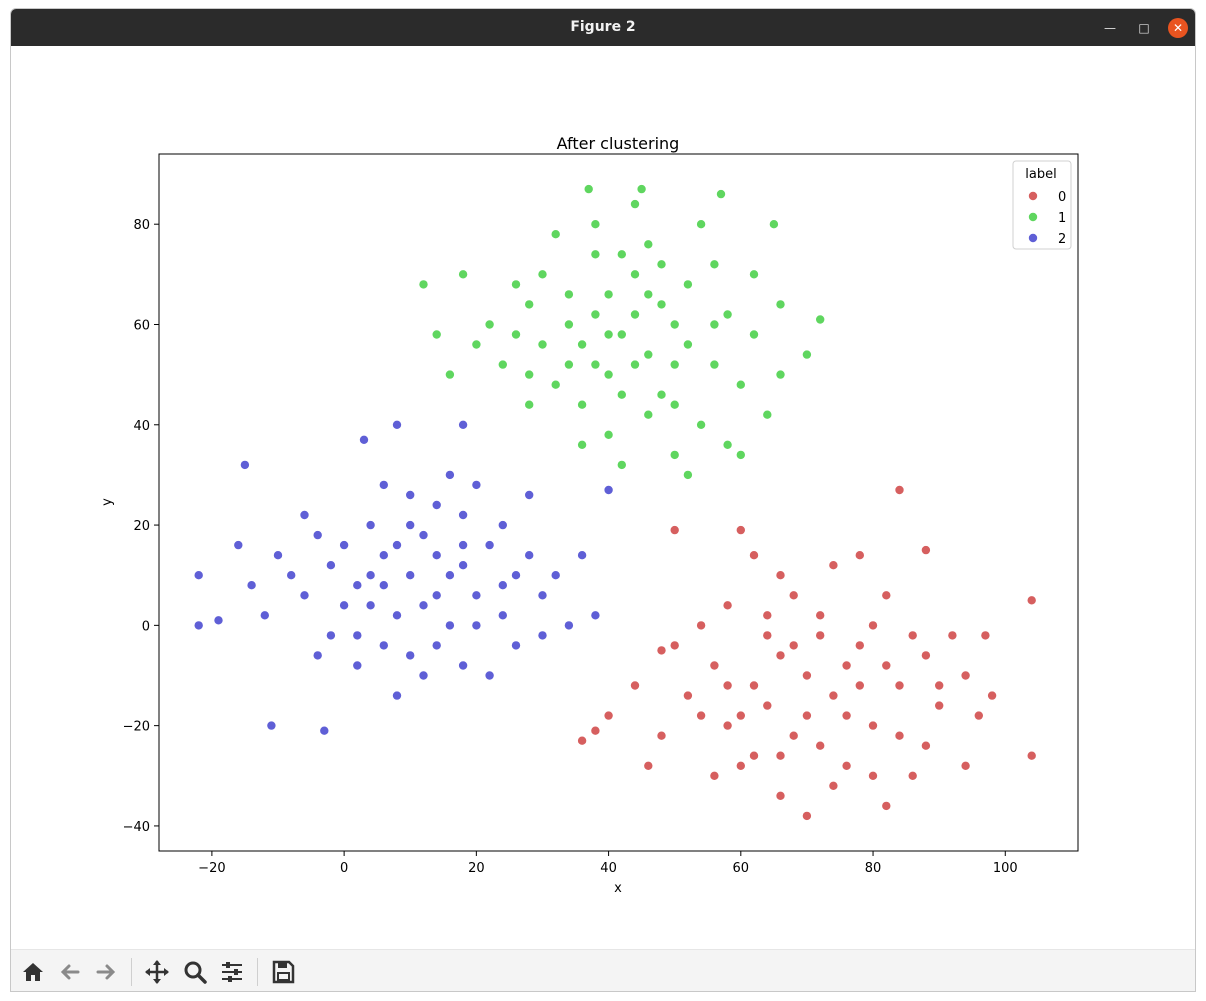 Image resolution: width=1206 pixels, height=1001 pixels. Describe the element at coordinates (618, 888) in the screenshot. I see `x-axis-label: x` at that location.